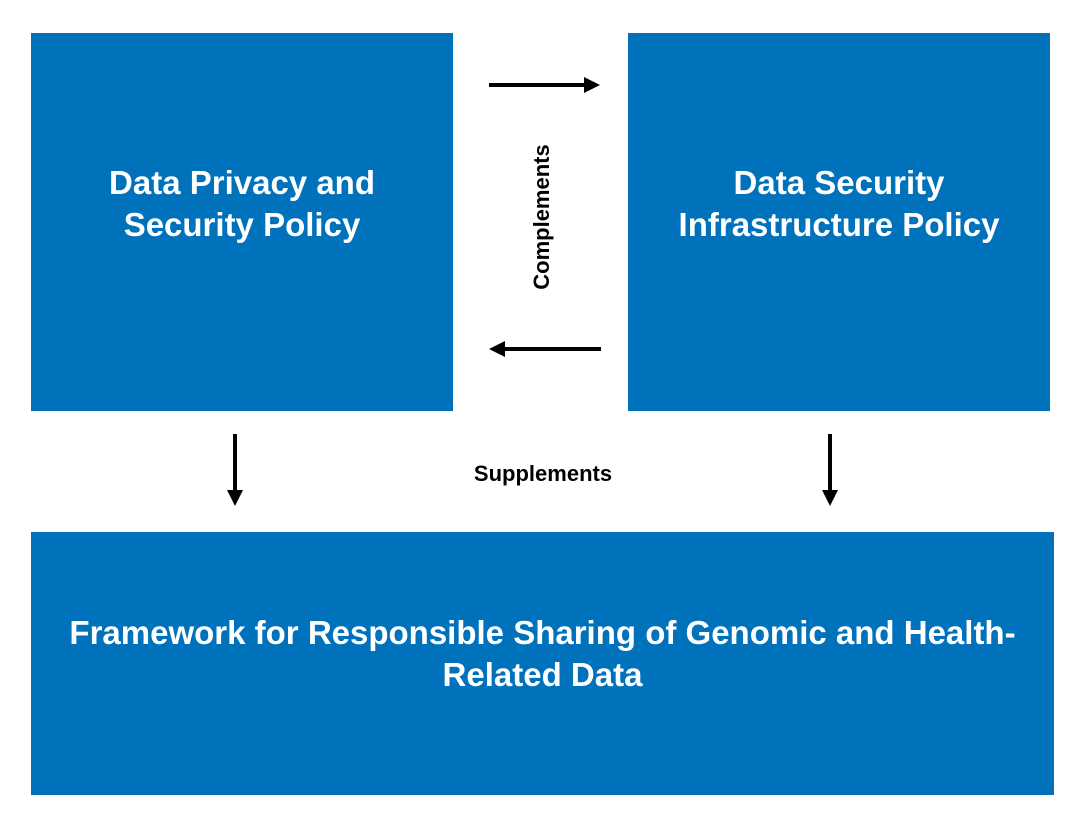 The width and height of the screenshot is (1085, 827). What do you see at coordinates (541, 217) in the screenshot?
I see `complements-label: Complements` at bounding box center [541, 217].